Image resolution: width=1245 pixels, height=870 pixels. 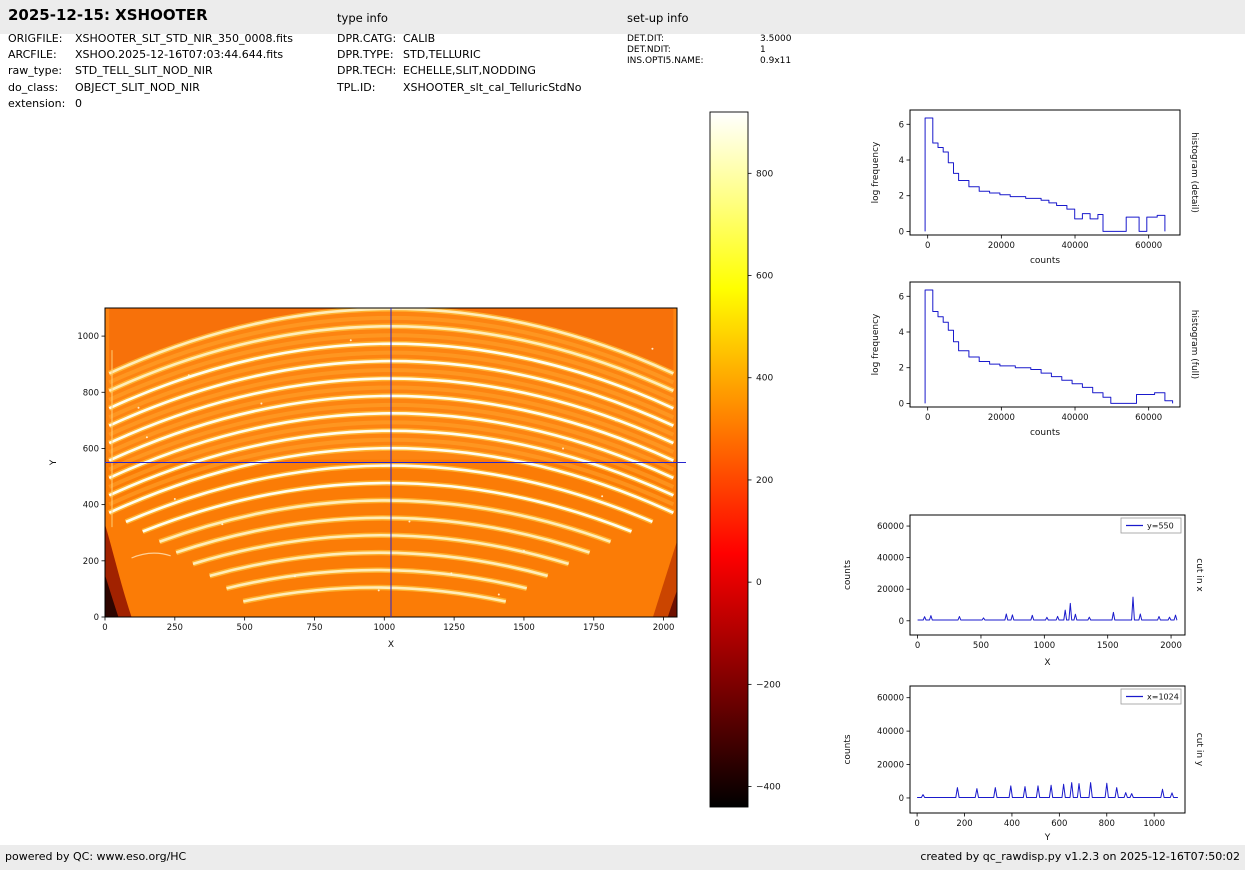 What do you see at coordinates (419, 38) in the screenshot?
I see `meta-value: CALIB` at bounding box center [419, 38].